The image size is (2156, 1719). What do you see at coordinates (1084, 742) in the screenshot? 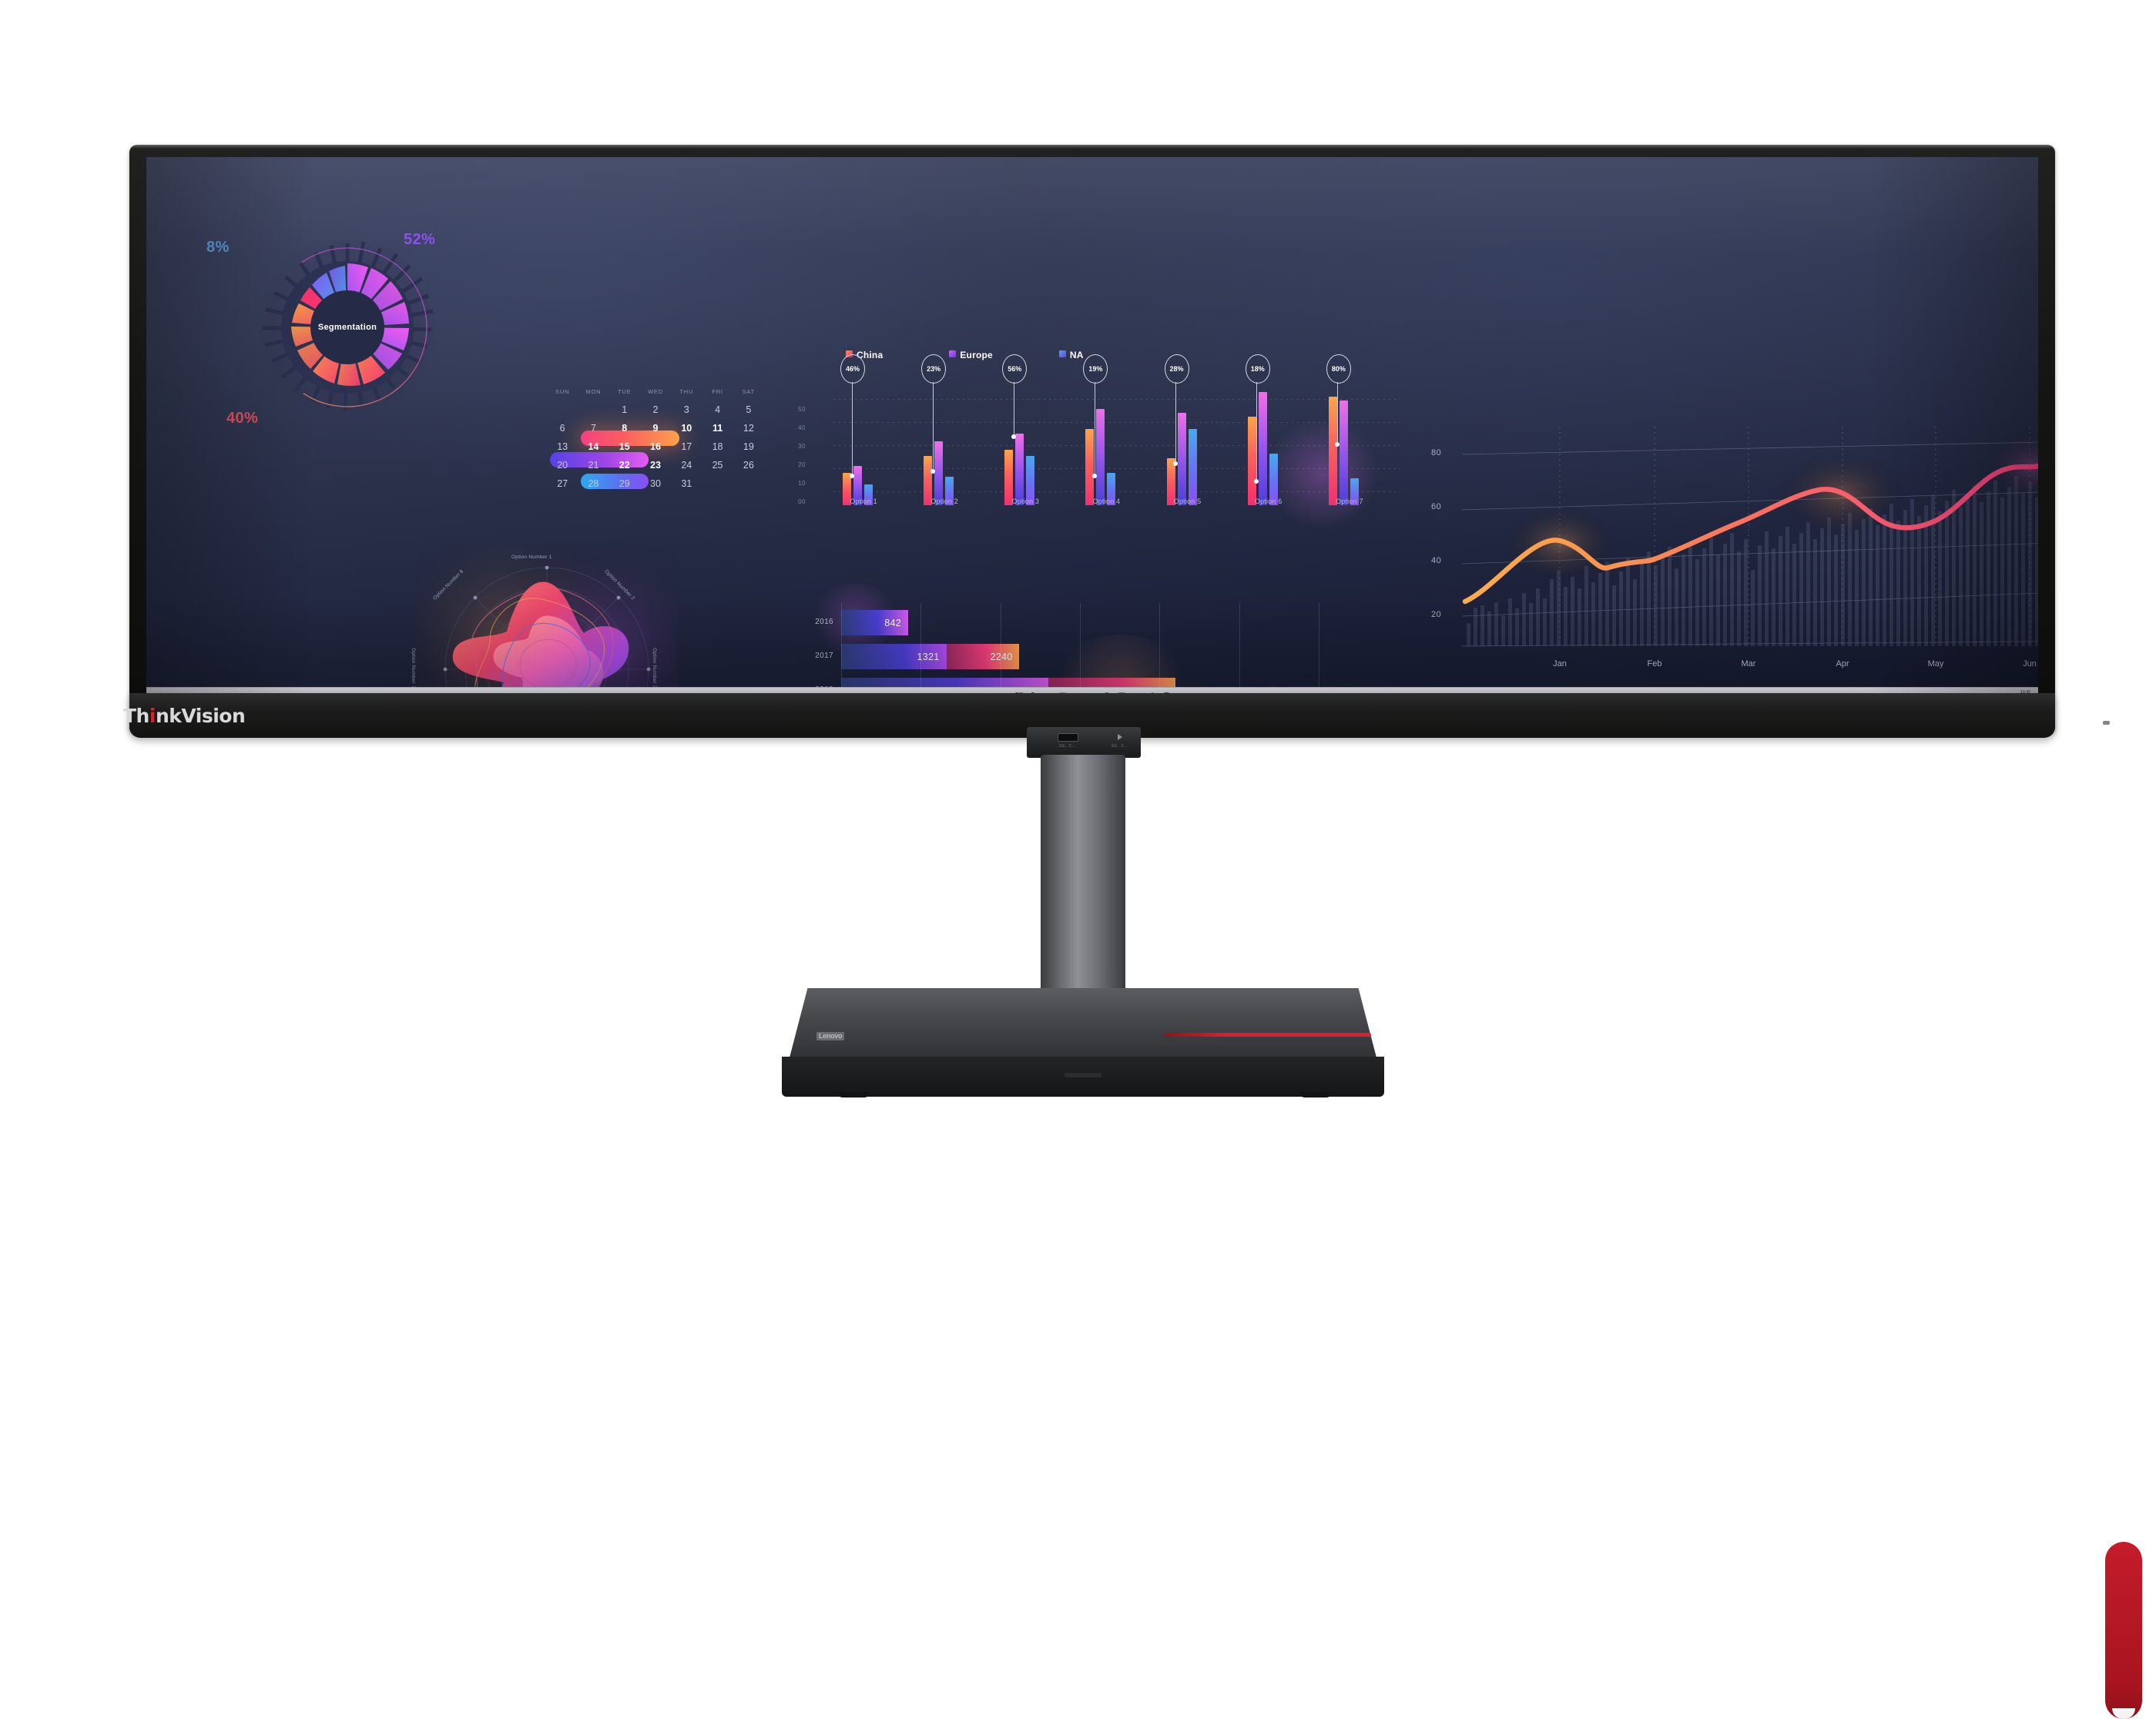
I see `stand-neck-plate: SS←C→ SS←C→` at bounding box center [1084, 742].